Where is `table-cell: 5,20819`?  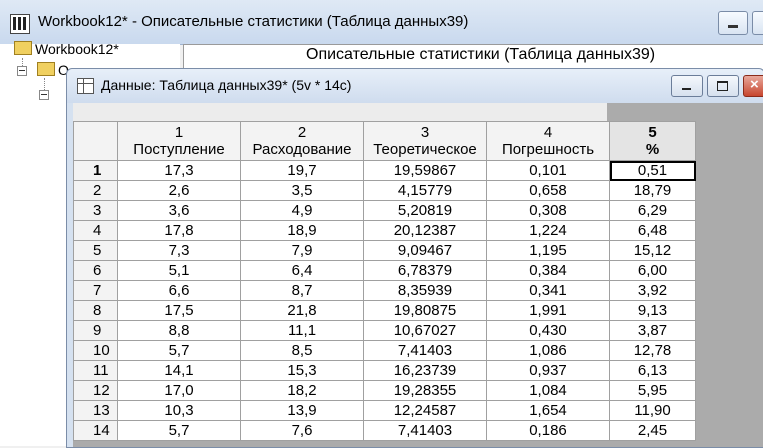 table-cell: 5,20819 is located at coordinates (425, 210).